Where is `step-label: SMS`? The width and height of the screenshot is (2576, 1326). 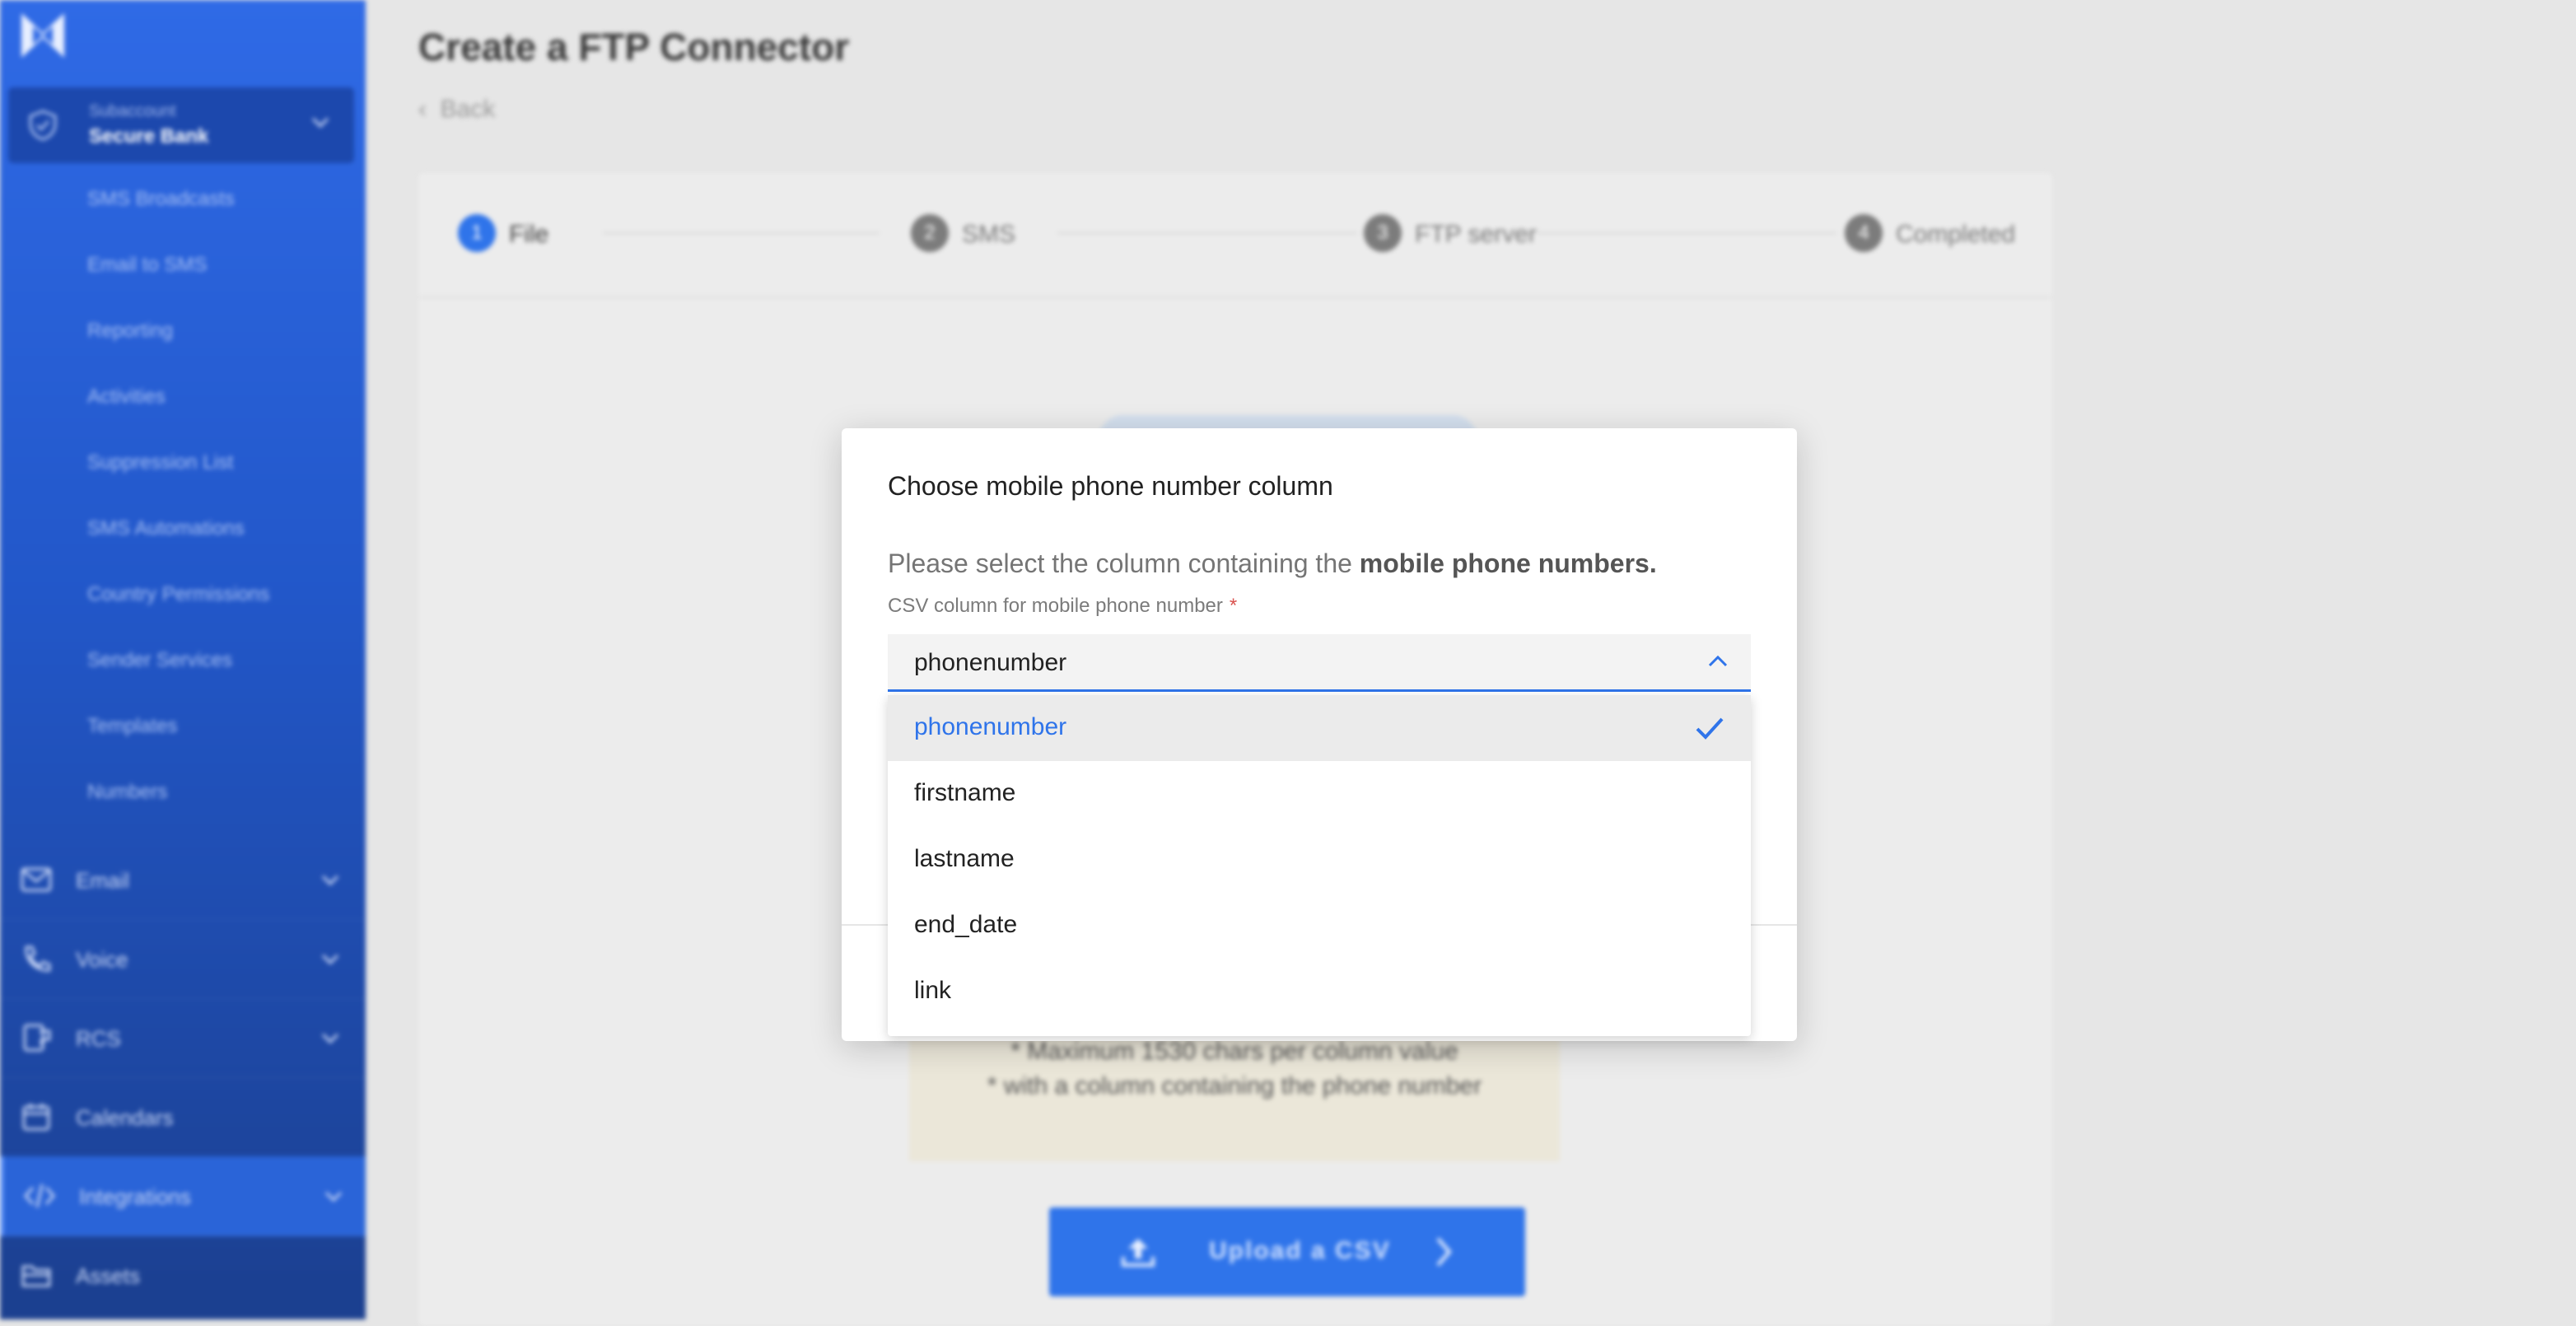 step-label: SMS is located at coordinates (989, 234).